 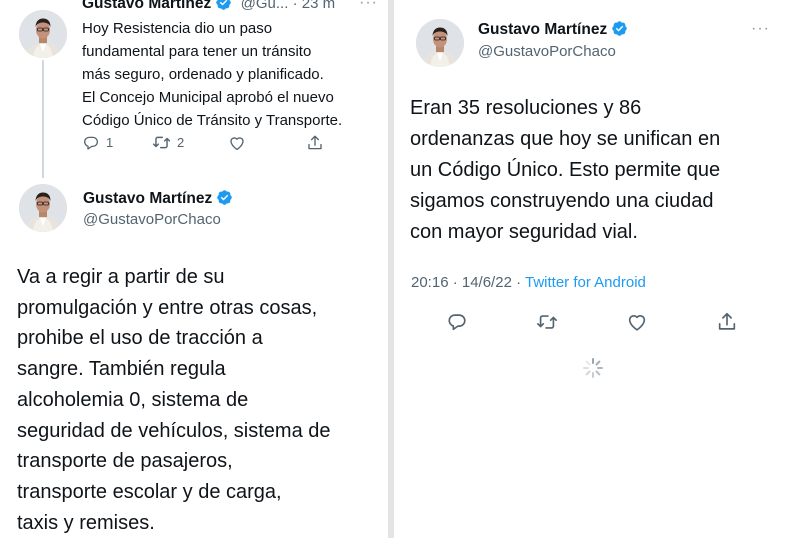 I want to click on retweet-count: 2, so click(x=181, y=142).